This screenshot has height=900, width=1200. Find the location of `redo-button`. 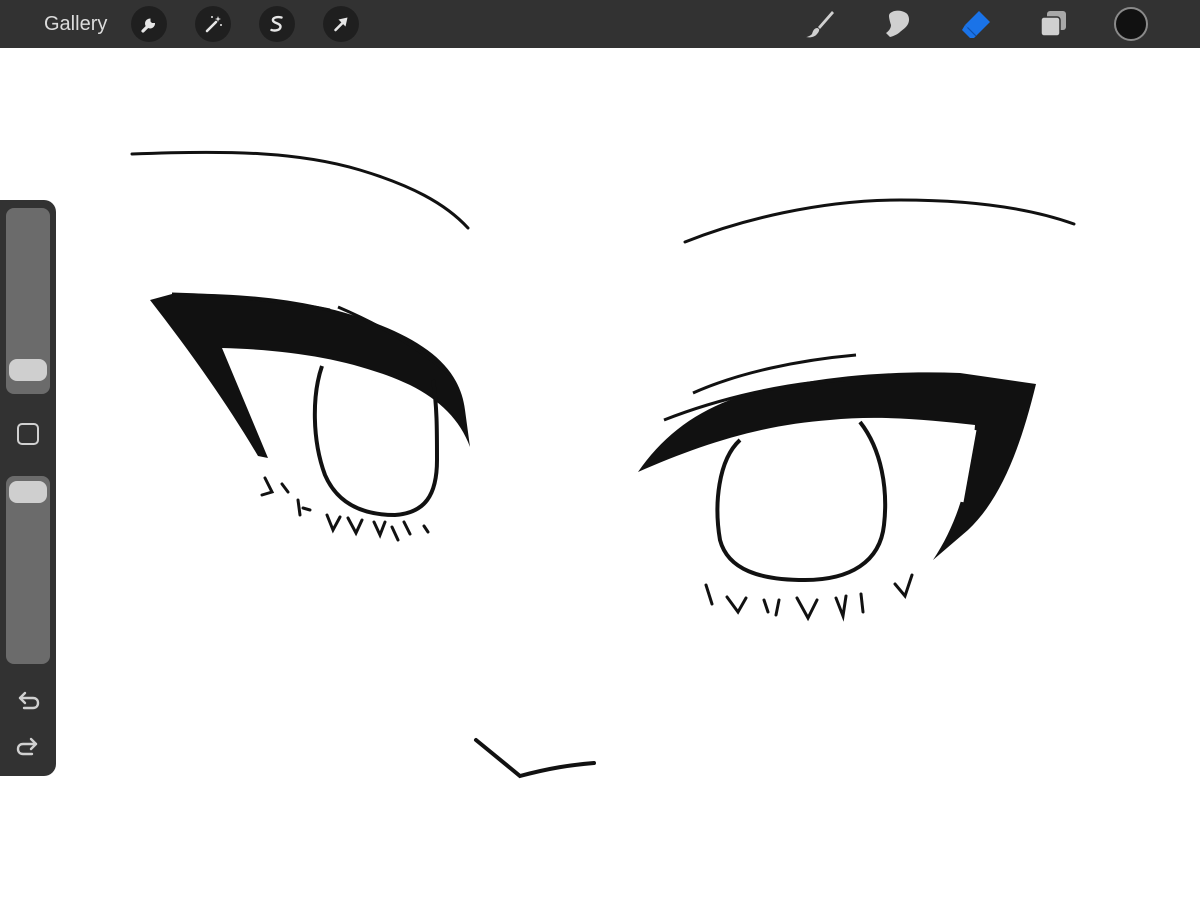

redo-button is located at coordinates (28, 746).